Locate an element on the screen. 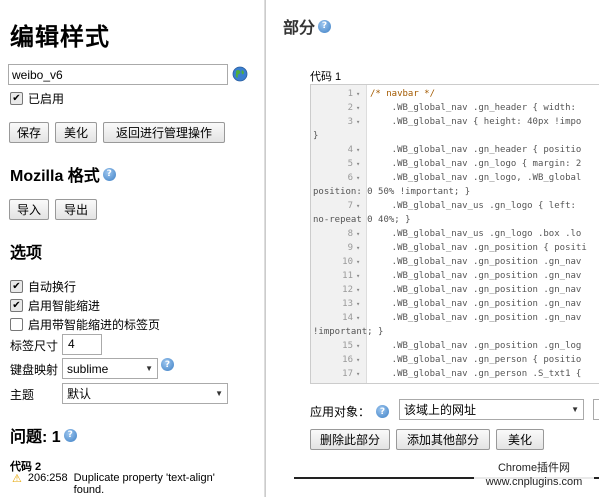 The height and width of the screenshot is (497, 599). code-line: 11 ▾ .WB_global_nav .gn_position .gn_nav is located at coordinates (455, 276).